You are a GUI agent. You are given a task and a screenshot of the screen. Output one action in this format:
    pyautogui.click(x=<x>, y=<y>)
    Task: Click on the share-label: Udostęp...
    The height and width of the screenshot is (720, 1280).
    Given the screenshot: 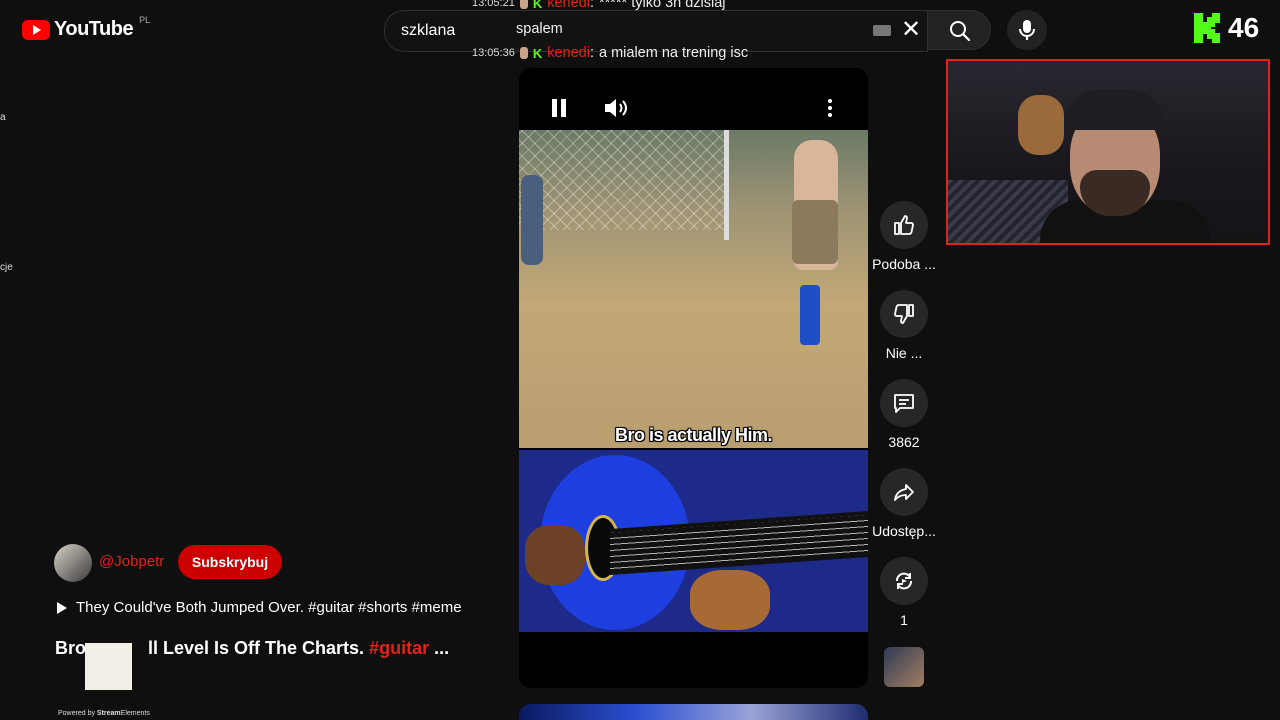 What is the action you would take?
    pyautogui.click(x=904, y=531)
    